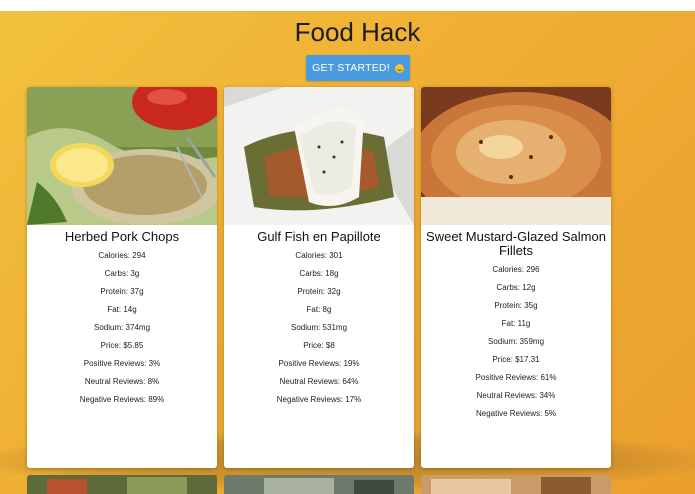 The image size is (695, 494). I want to click on neutral-reviews-value: Neutral Reviews: 34%, so click(516, 395).